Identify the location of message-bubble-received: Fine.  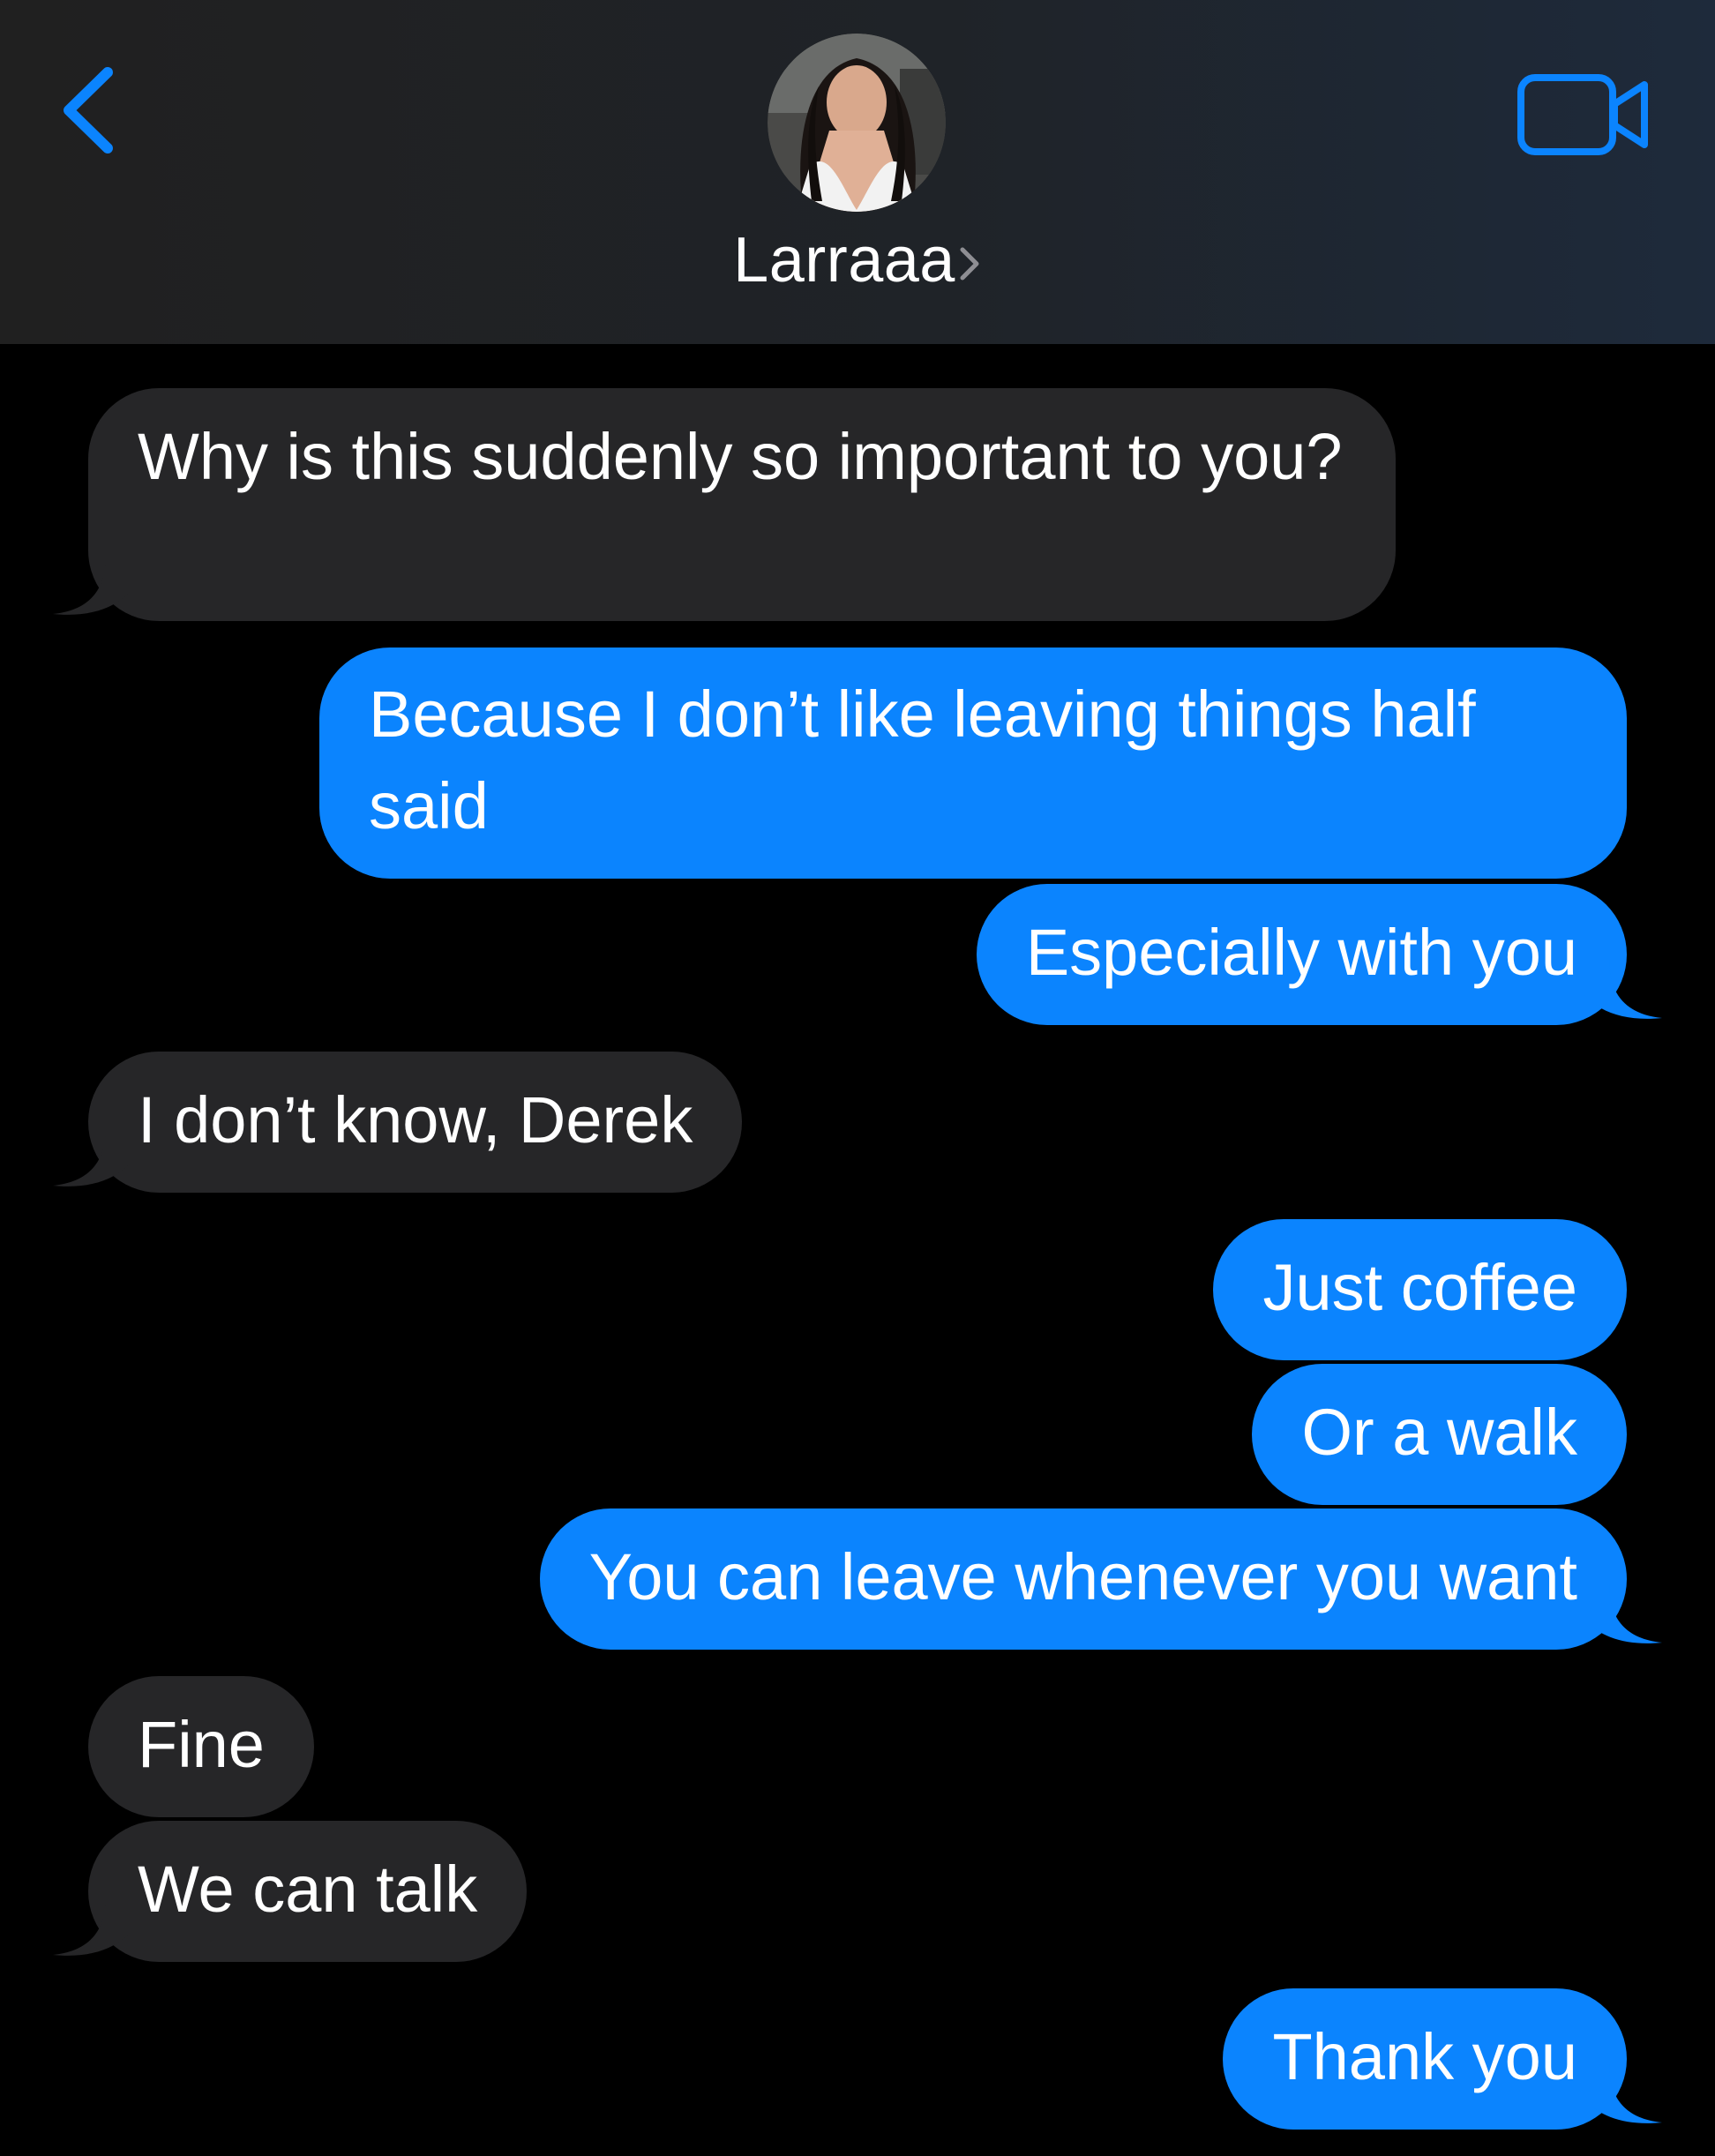
(201, 1746).